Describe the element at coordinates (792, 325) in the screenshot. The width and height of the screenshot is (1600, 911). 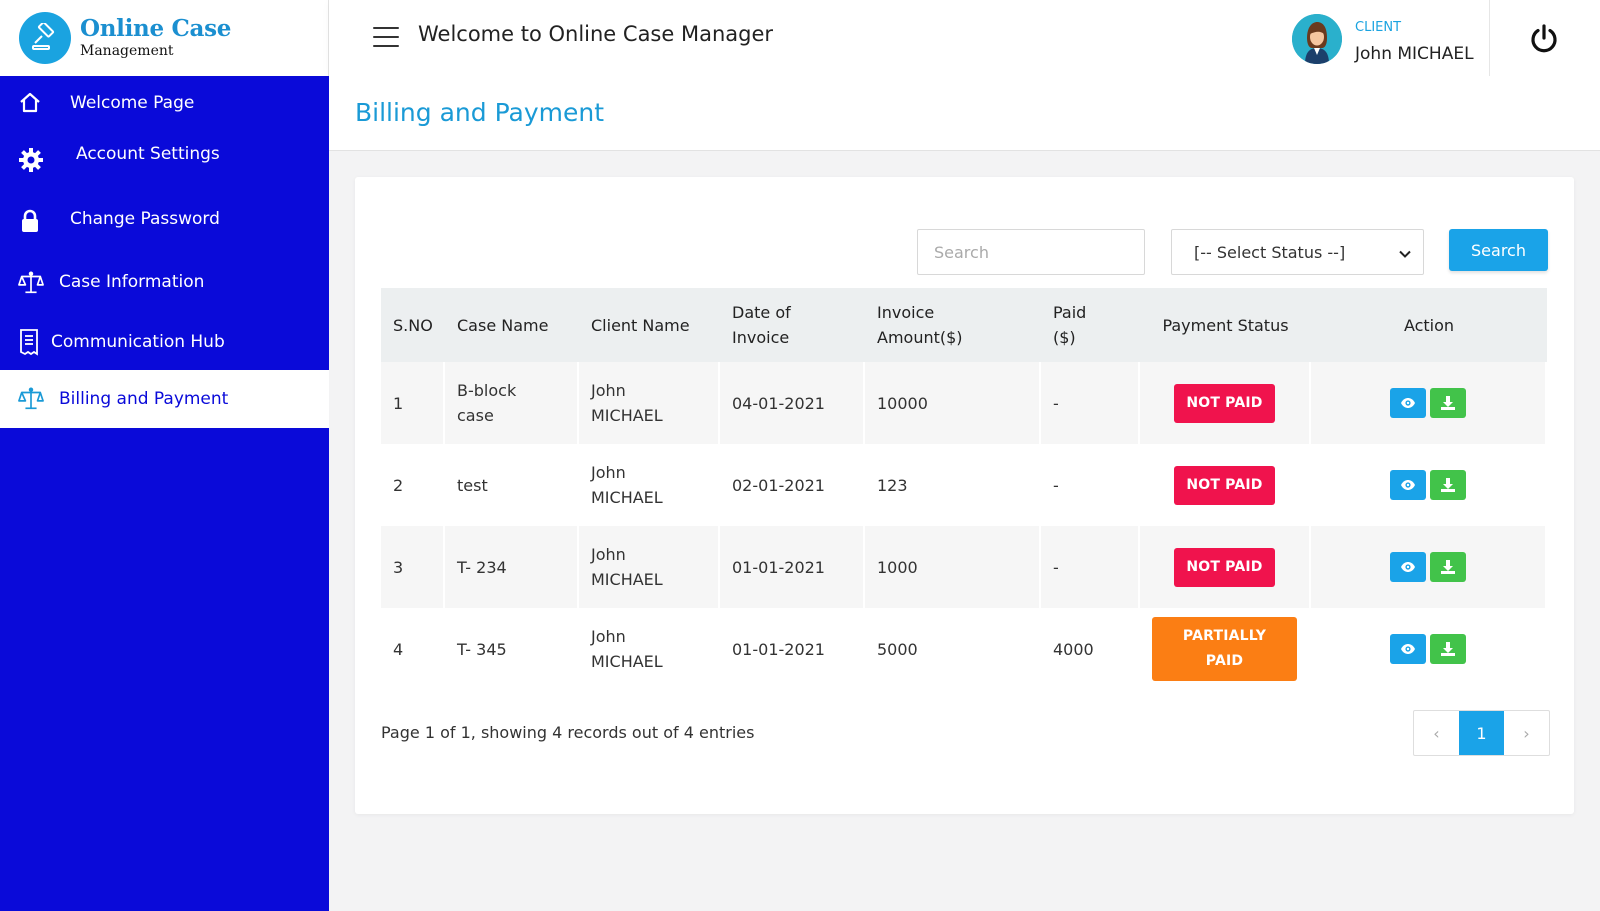
I see `column-header-date: Date of Invoice` at that location.